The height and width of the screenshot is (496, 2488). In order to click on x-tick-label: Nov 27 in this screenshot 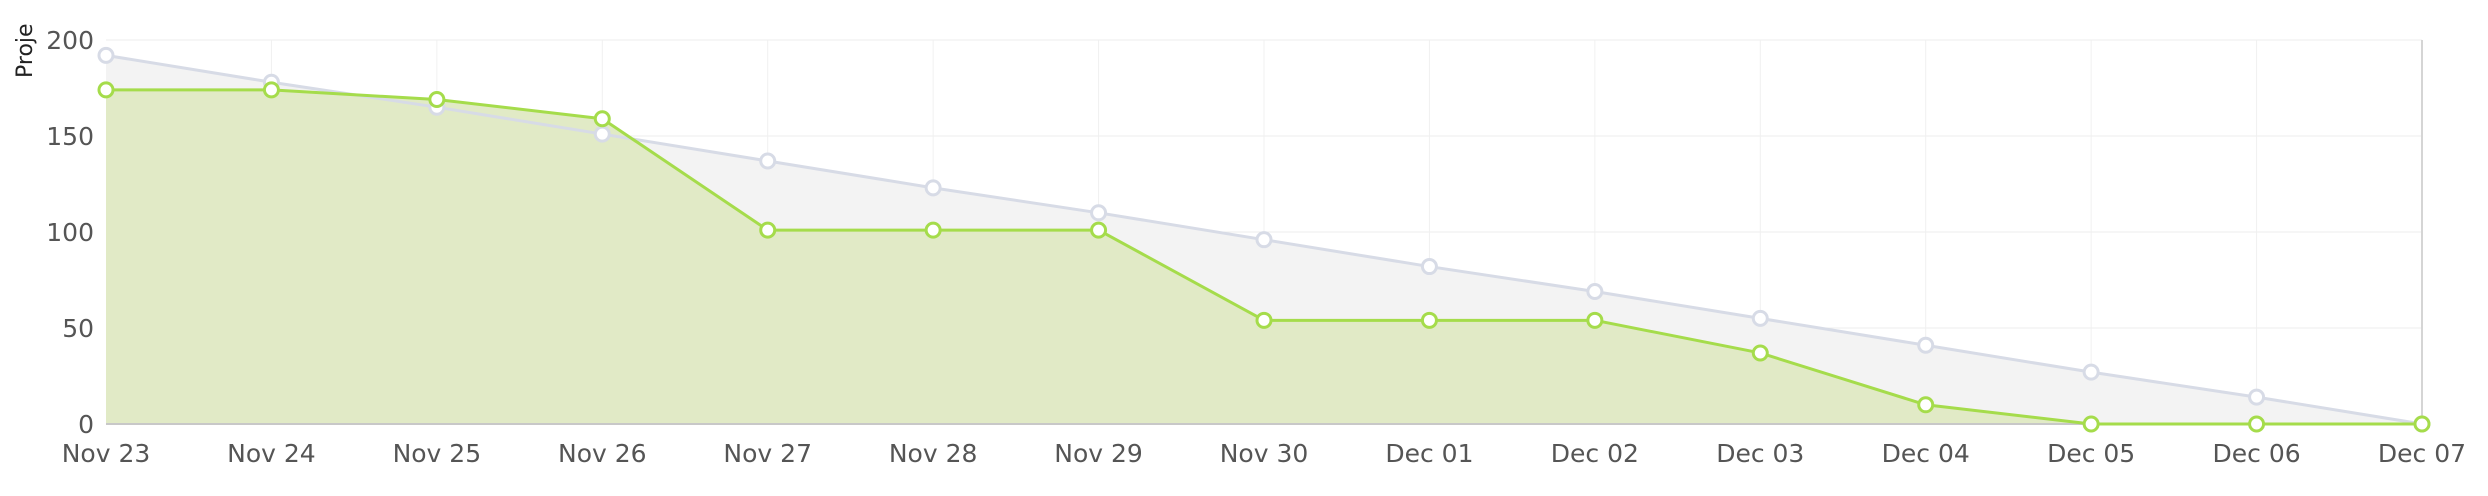, I will do `click(767, 453)`.